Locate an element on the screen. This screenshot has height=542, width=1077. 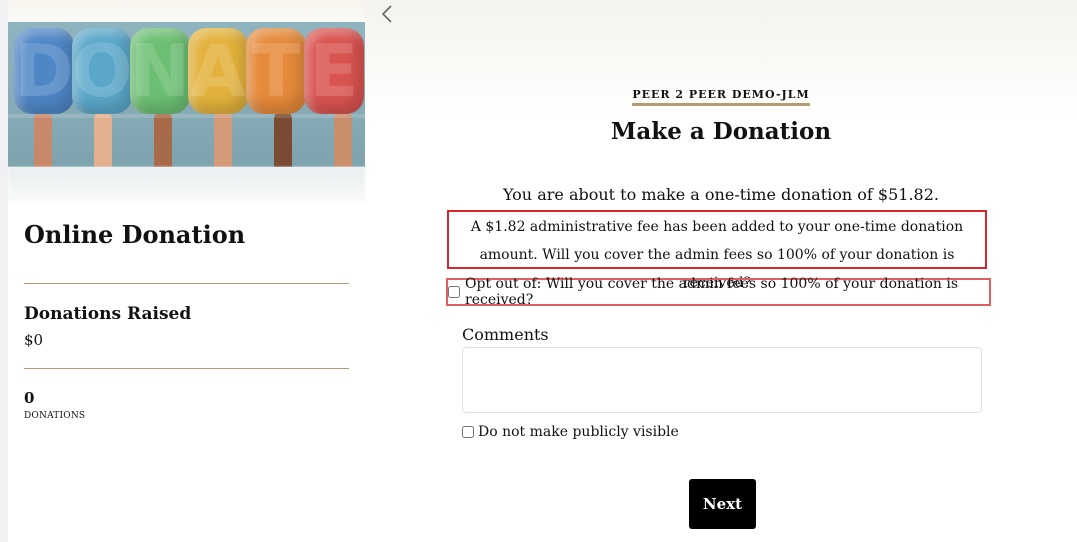
private-visibility-option: Do not make publicly visible is located at coordinates (570, 432).